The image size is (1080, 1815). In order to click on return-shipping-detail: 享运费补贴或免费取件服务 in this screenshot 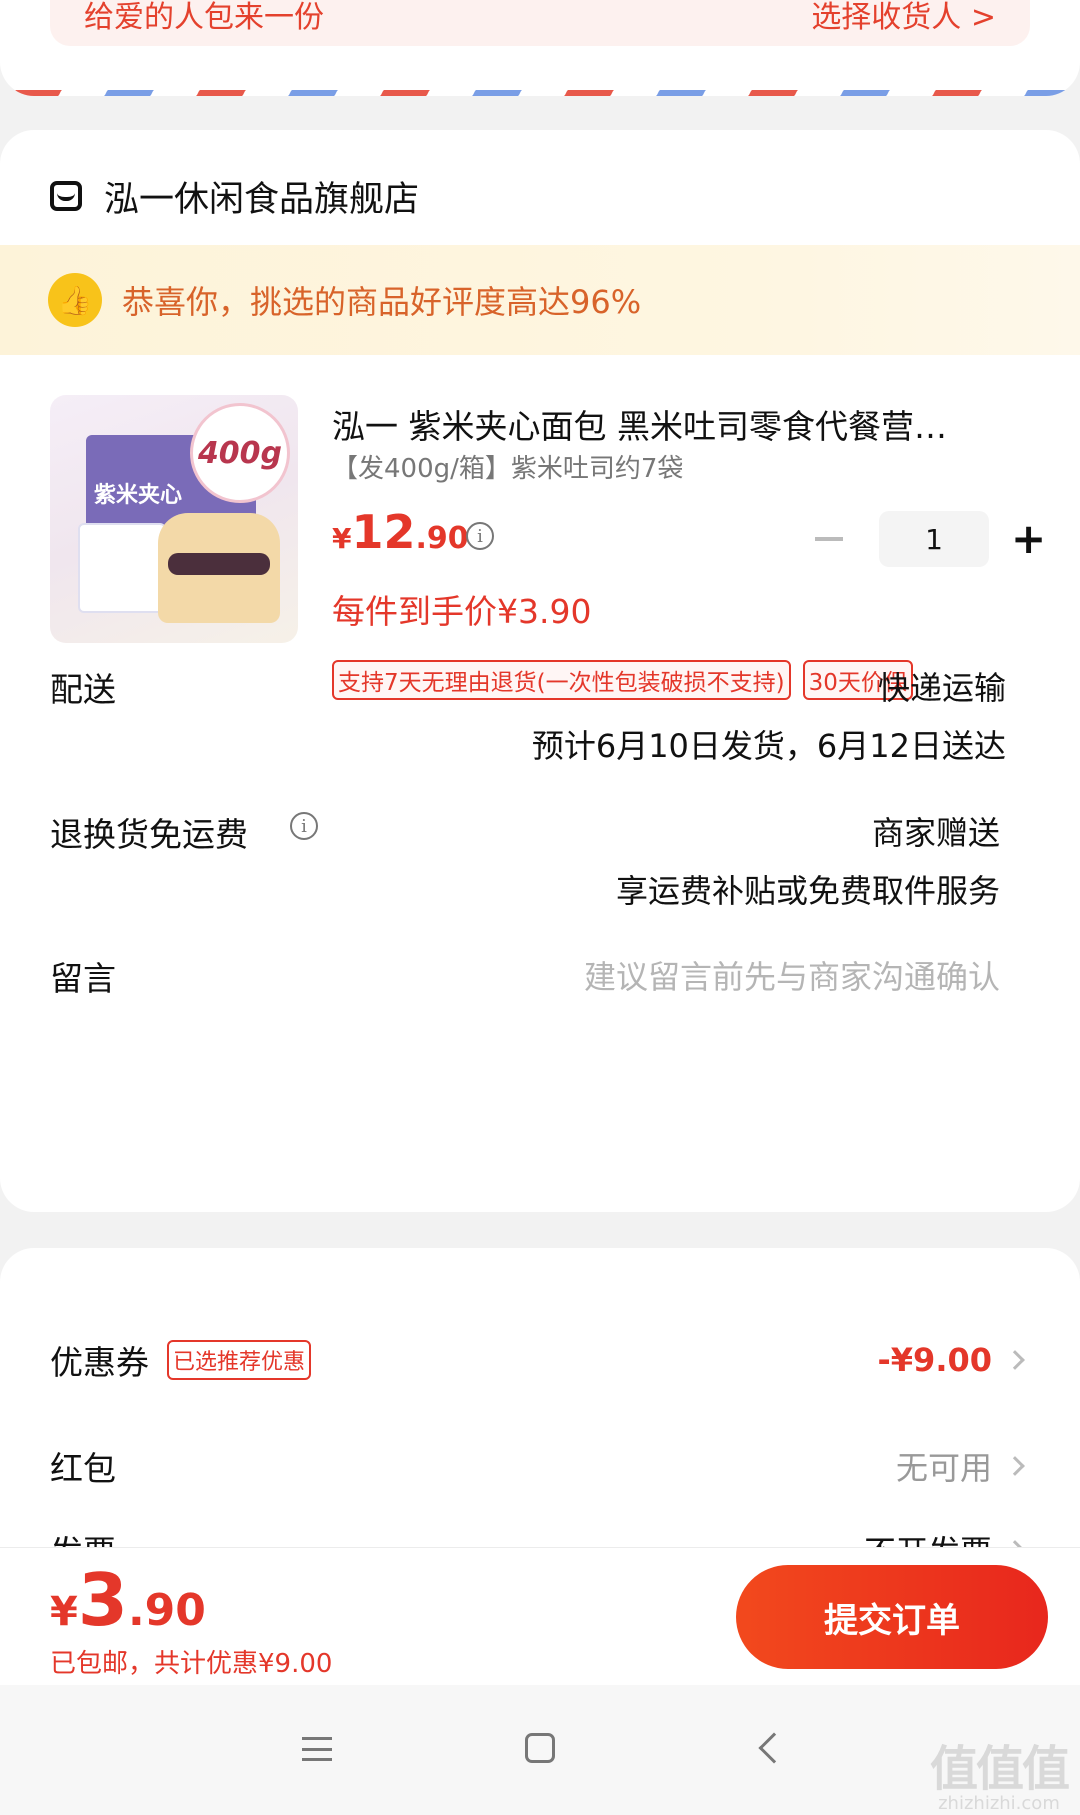, I will do `click(807, 891)`.